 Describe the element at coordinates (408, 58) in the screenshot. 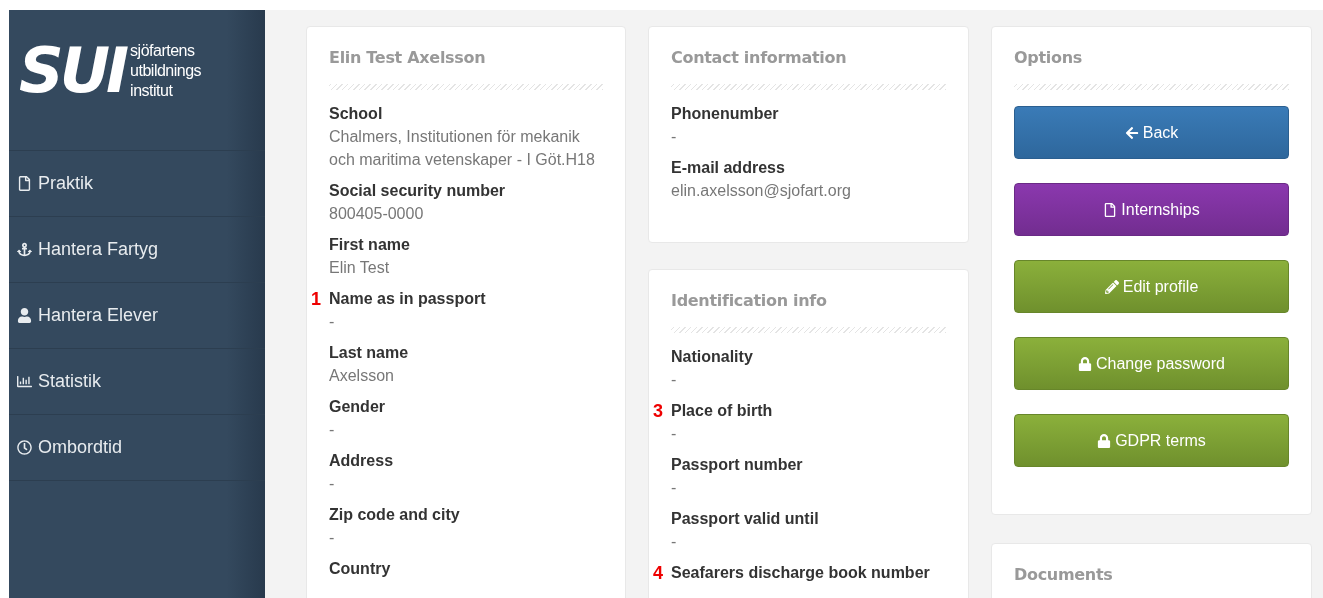

I see `card-title: Elin Test Axelsson` at that location.